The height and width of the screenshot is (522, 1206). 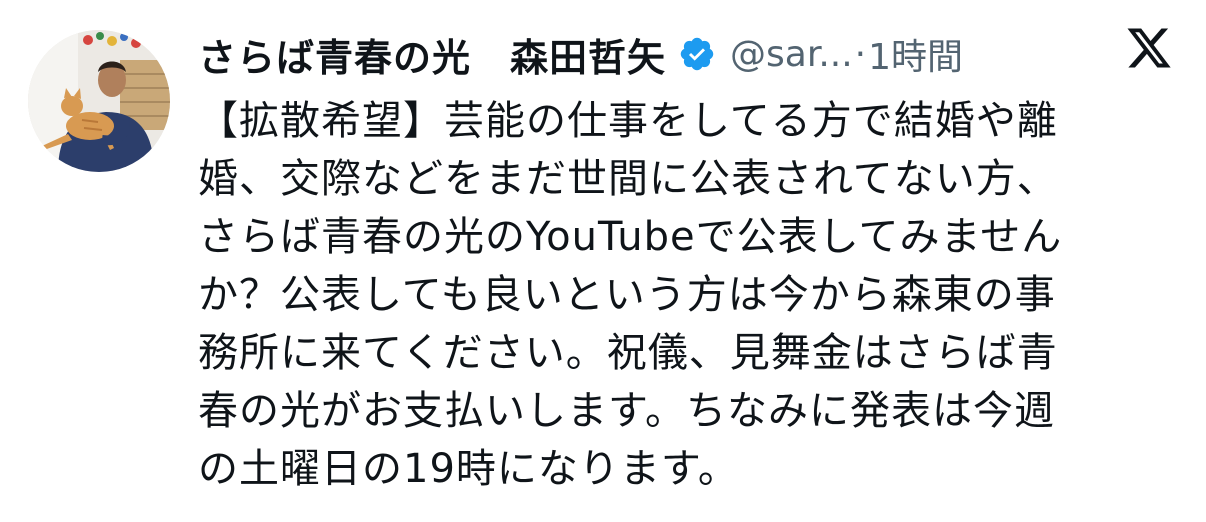 I want to click on timestamp: 1時間, so click(x=915, y=54).